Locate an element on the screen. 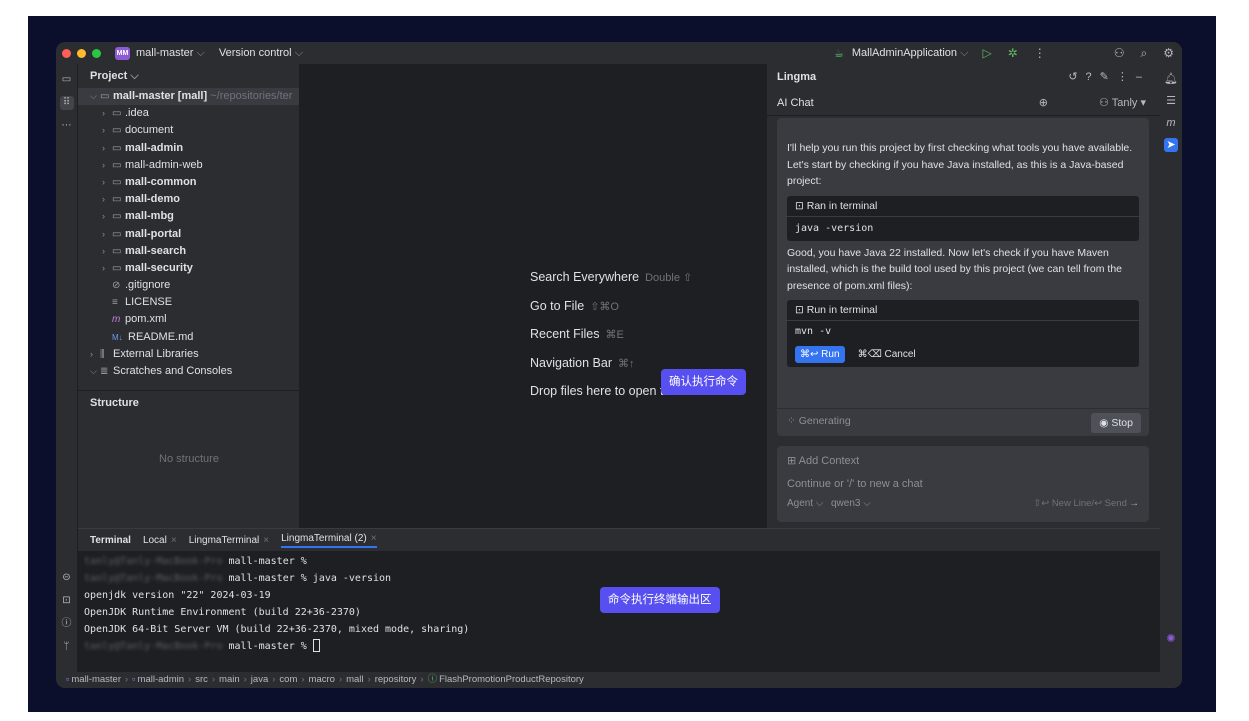  vcs-menu: Version control ⌵ is located at coordinates (261, 53).